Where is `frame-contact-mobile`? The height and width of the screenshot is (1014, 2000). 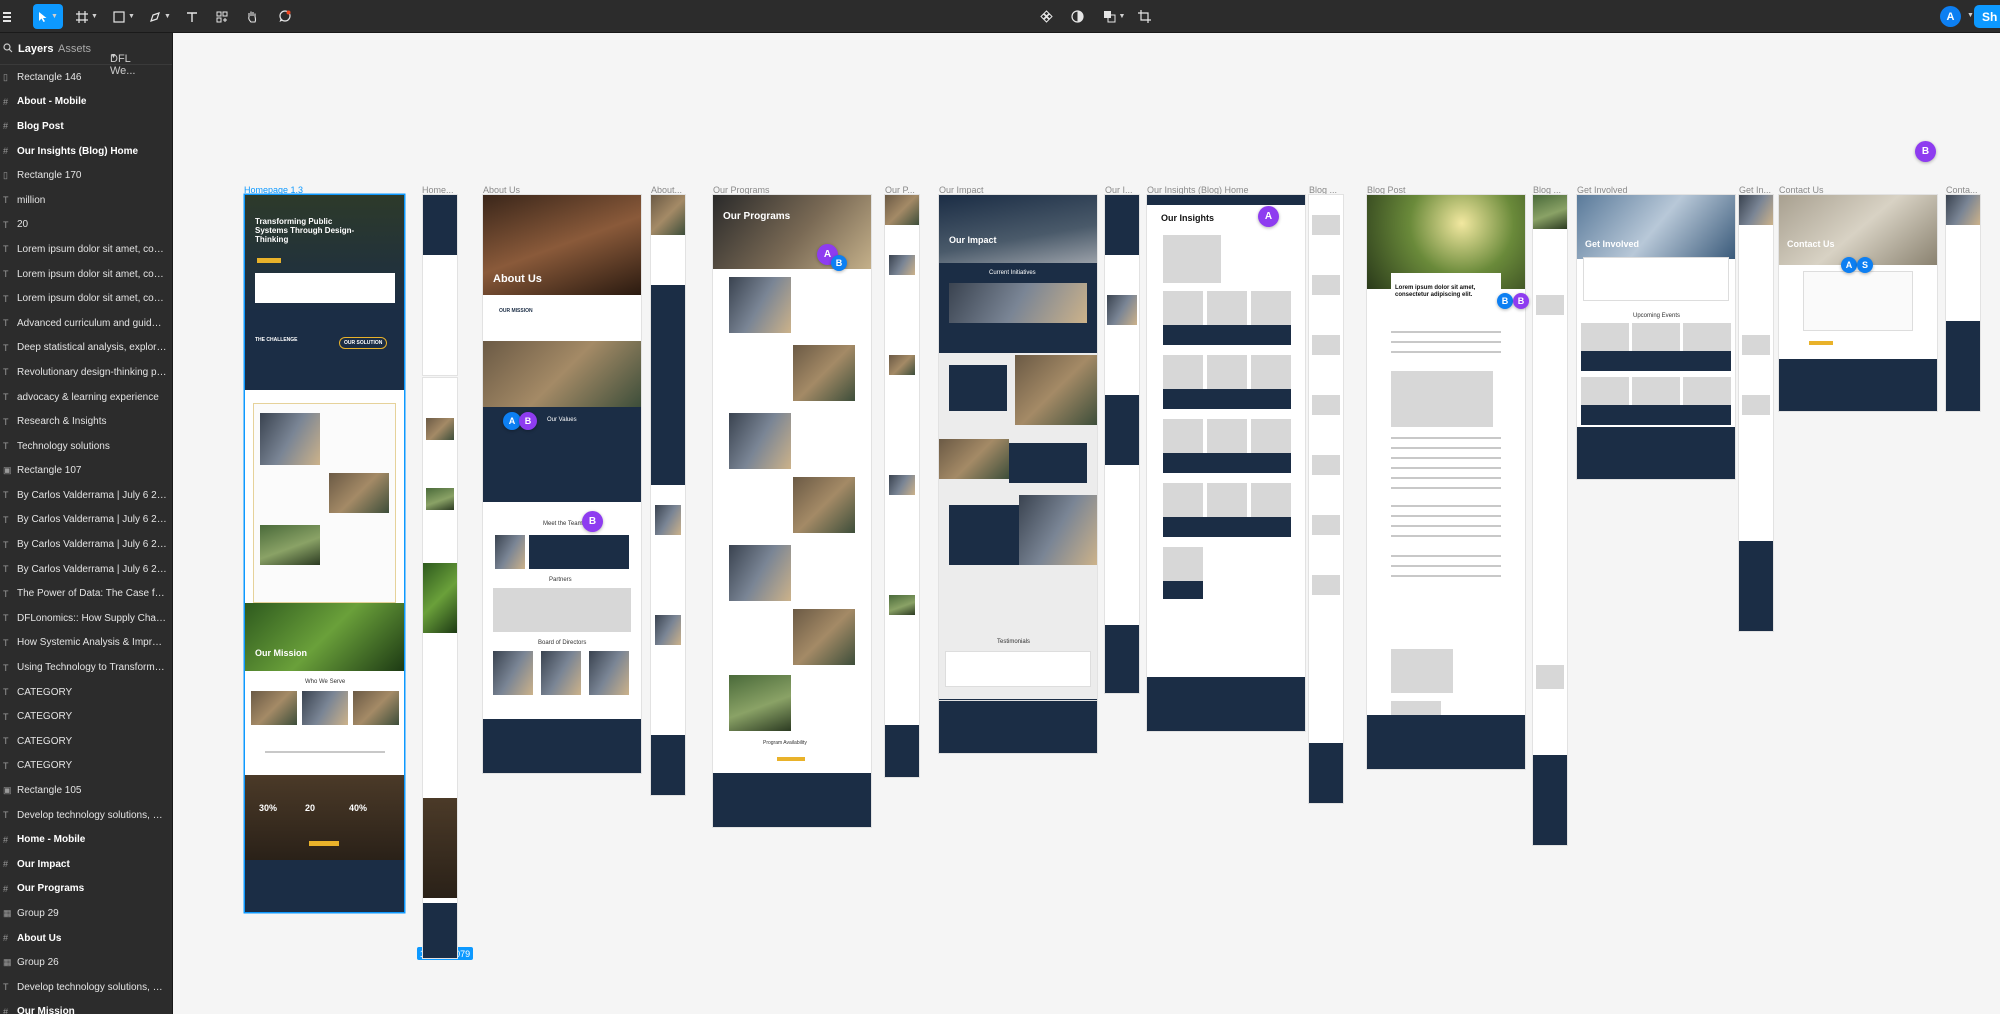 frame-contact-mobile is located at coordinates (1963, 303).